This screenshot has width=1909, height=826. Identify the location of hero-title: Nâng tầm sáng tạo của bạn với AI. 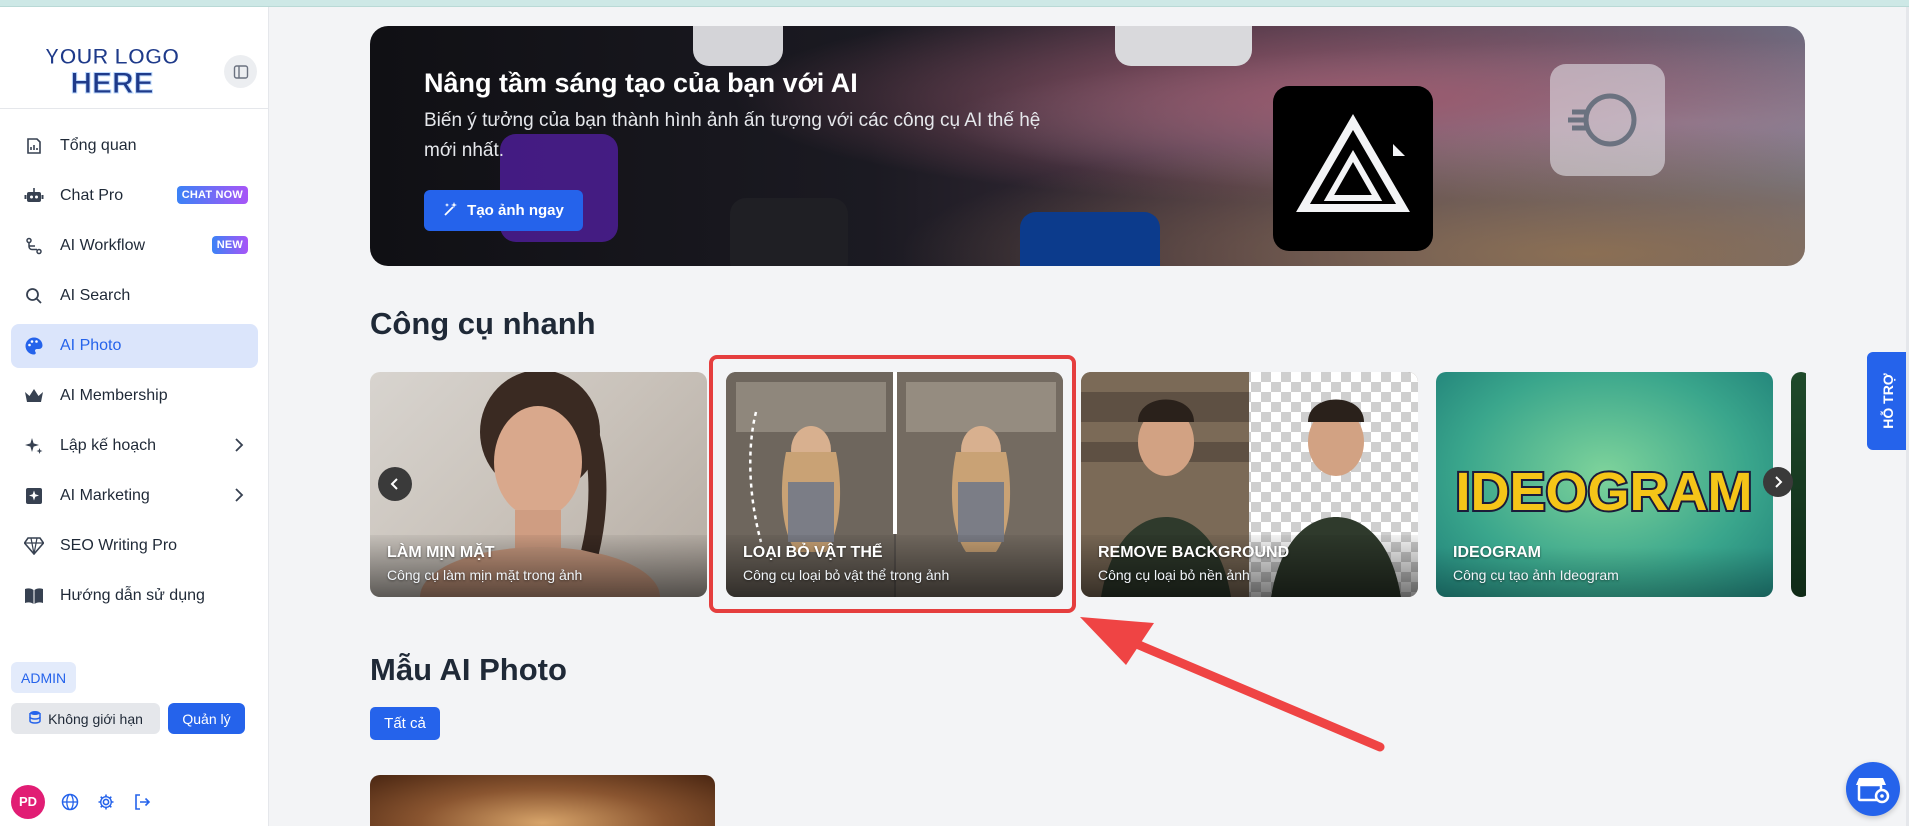
(641, 83).